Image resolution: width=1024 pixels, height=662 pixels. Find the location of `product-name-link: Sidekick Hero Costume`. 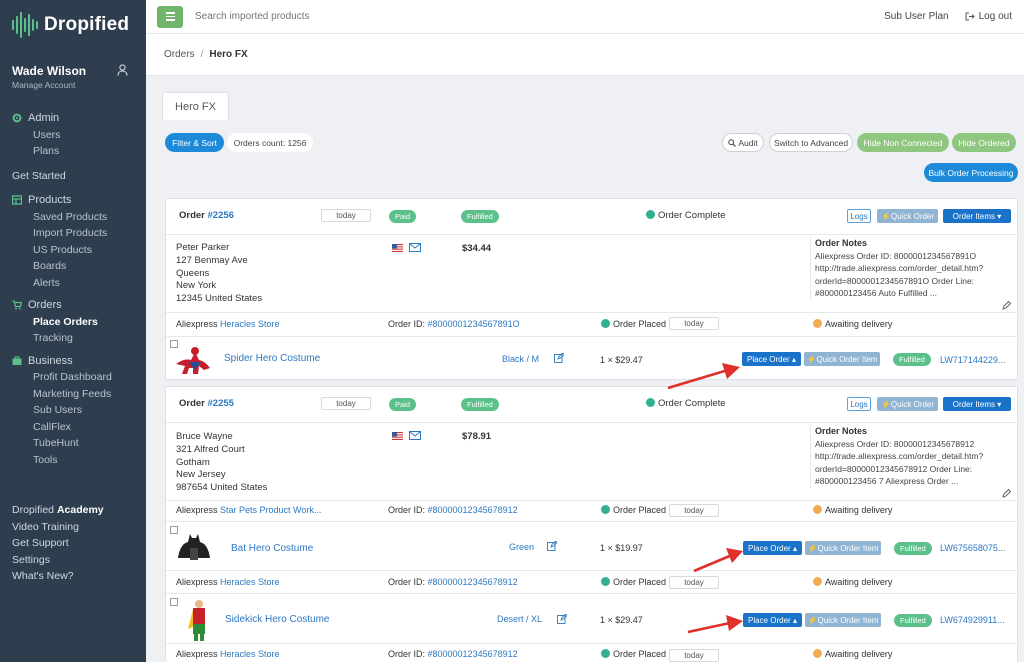

product-name-link: Sidekick Hero Costume is located at coordinates (277, 619).